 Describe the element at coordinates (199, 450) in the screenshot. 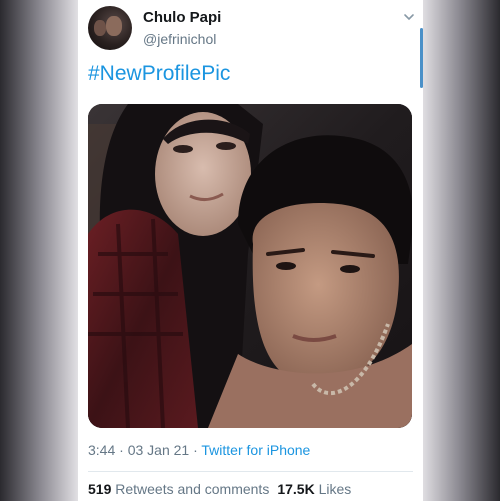

I see `tweet-meta: 3:44 · 03 Jan 21 · Twitter for iPhone` at that location.